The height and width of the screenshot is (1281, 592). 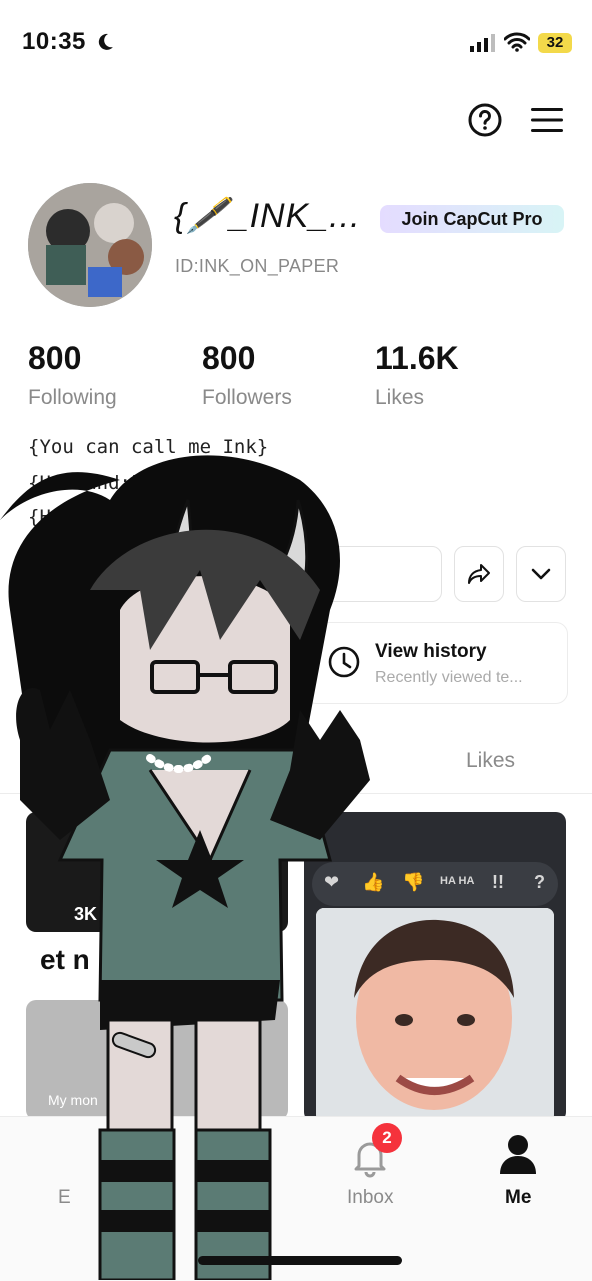 I want to click on haha-icon: HA HA, so click(x=457, y=881).